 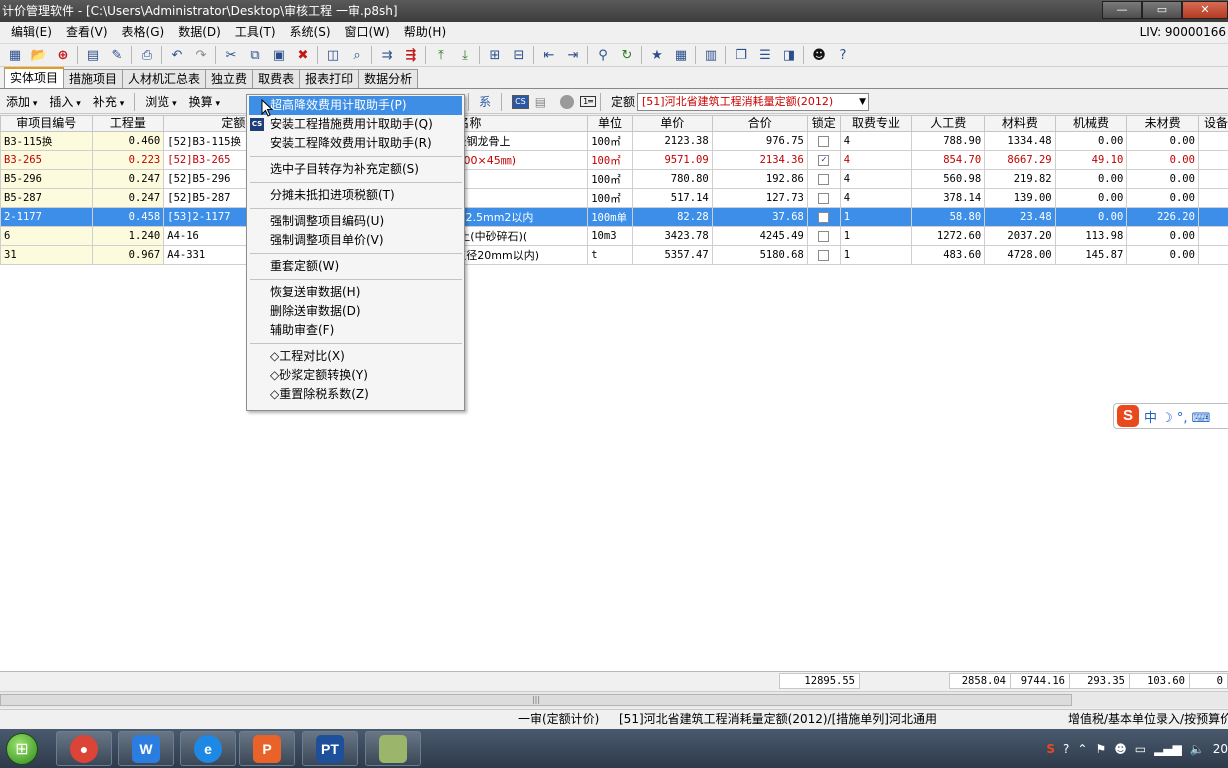 I want to click on cell-labor: 854.70, so click(x=948, y=160).